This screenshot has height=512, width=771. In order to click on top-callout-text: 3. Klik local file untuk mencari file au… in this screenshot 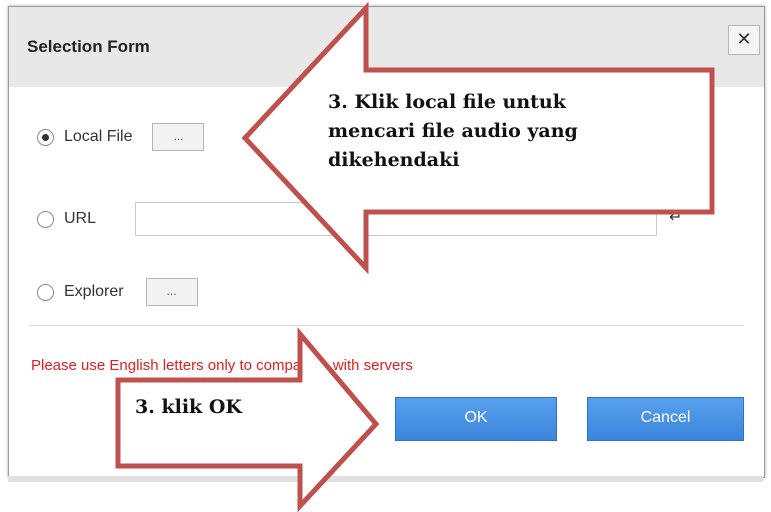, I will do `click(453, 131)`.